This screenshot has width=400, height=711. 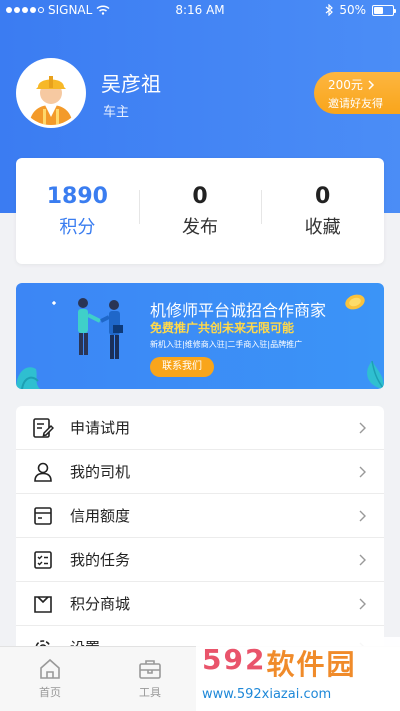 I want to click on tab-tools: 工具, so click(x=150, y=679).